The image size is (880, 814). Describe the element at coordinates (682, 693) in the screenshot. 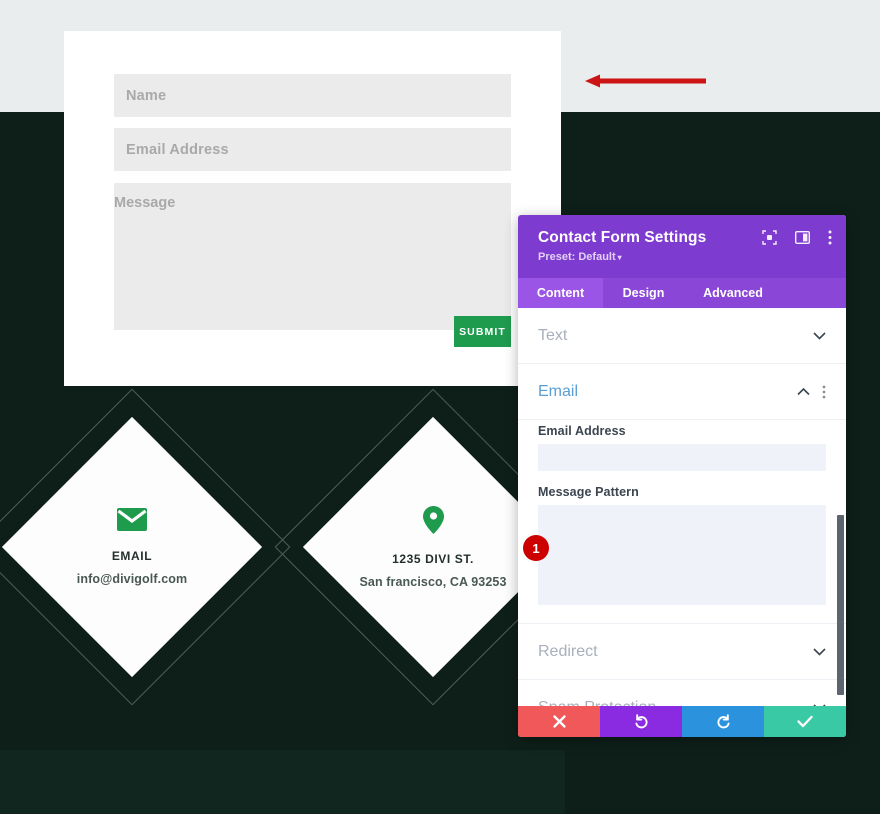

I see `section-toggle-spam-protection: Spam Protection` at that location.